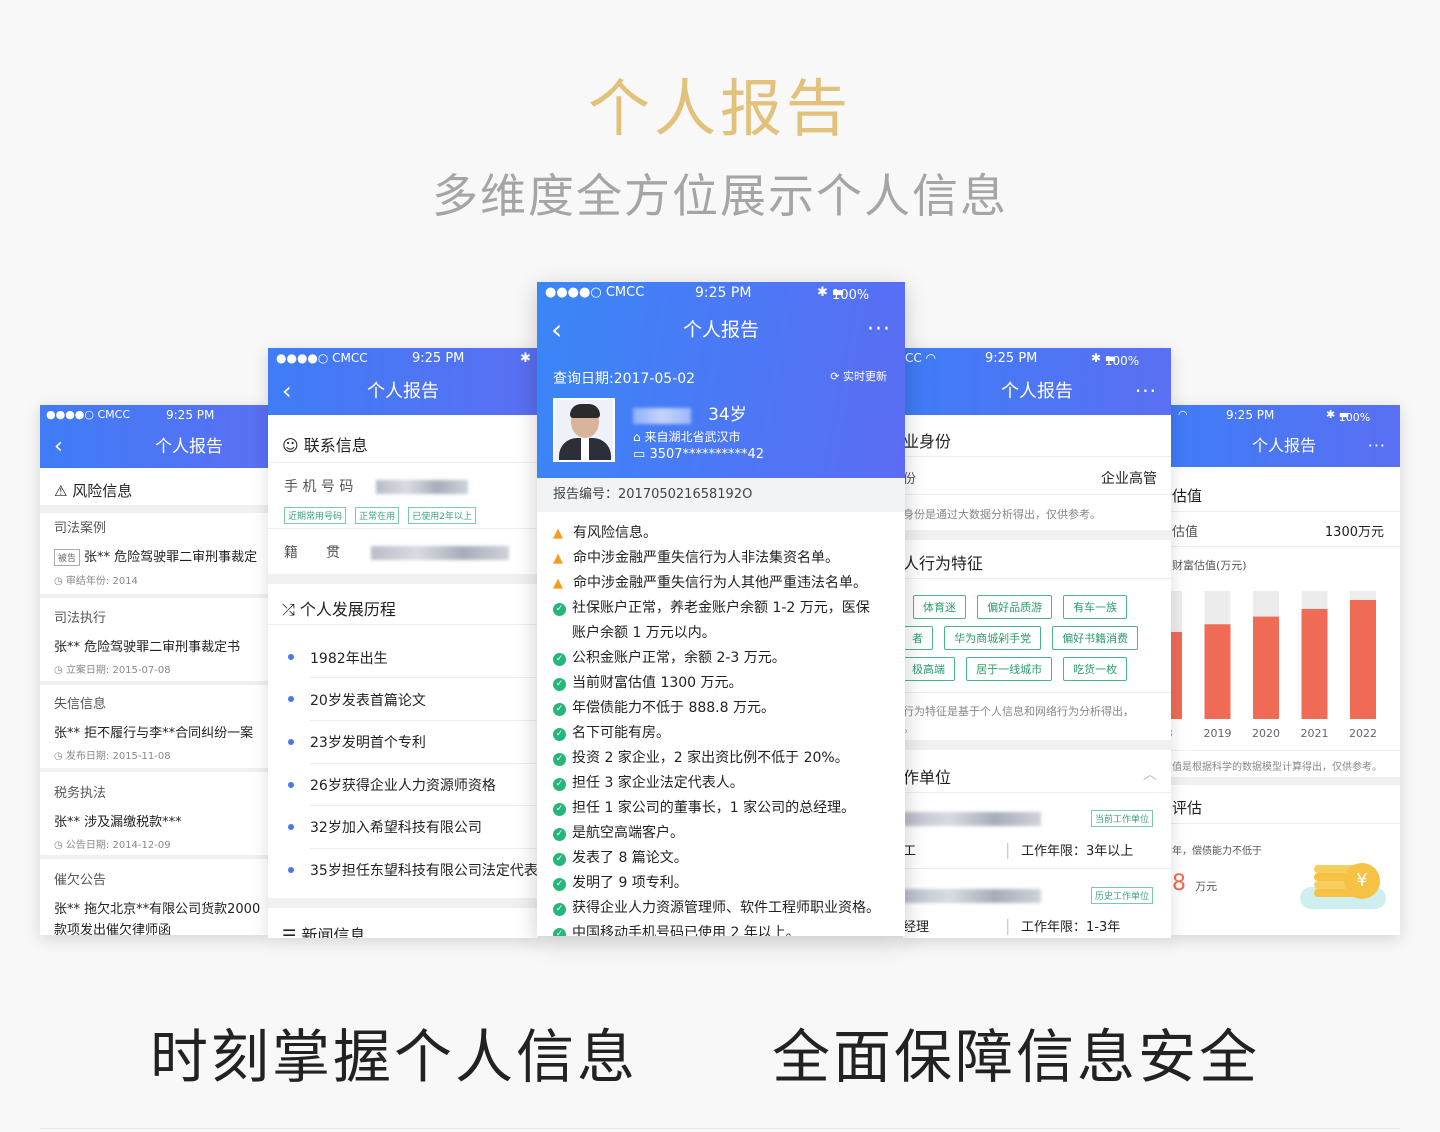 The height and width of the screenshot is (1132, 1440). What do you see at coordinates (720, 196) in the screenshot?
I see `hero-subtitle: 多维度全方位展示个人信息` at bounding box center [720, 196].